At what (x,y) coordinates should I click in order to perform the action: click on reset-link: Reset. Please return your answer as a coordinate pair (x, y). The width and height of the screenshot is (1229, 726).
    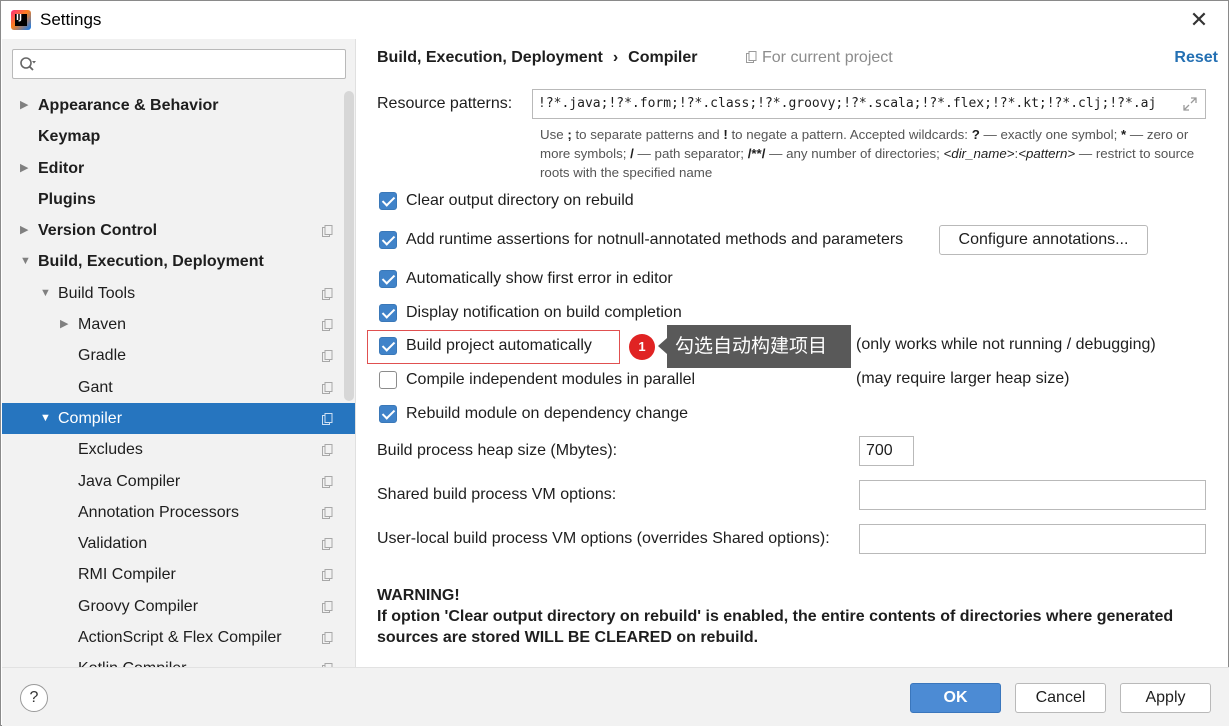
    Looking at the image, I should click on (1196, 58).